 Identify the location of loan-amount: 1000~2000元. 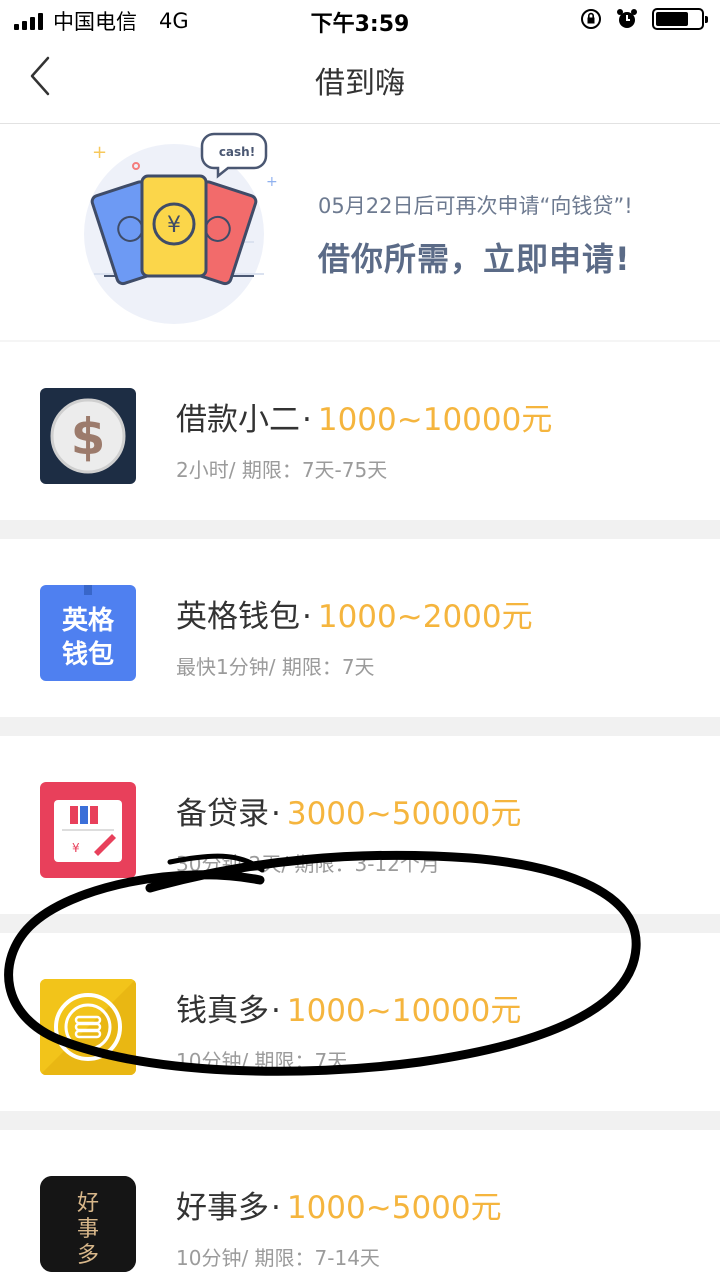
(425, 617).